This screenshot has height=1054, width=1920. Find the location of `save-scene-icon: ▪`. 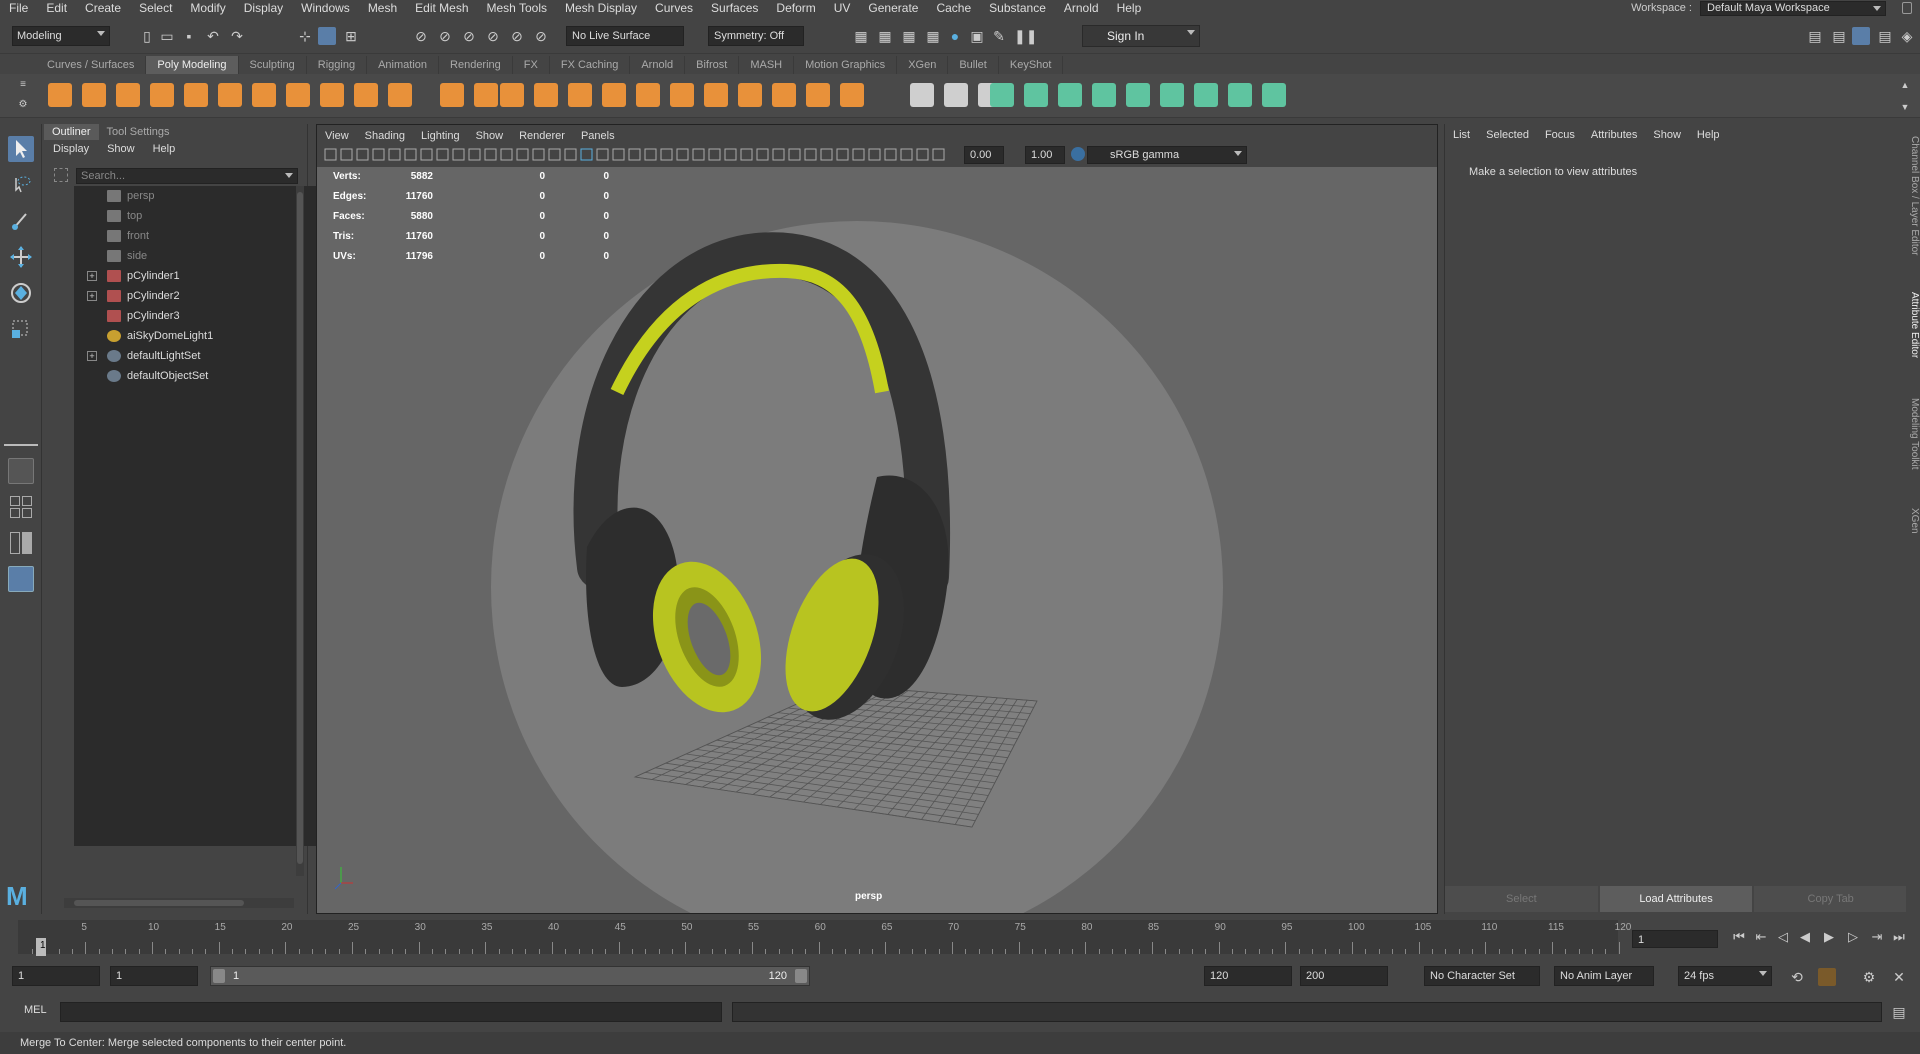

save-scene-icon: ▪ is located at coordinates (189, 36).